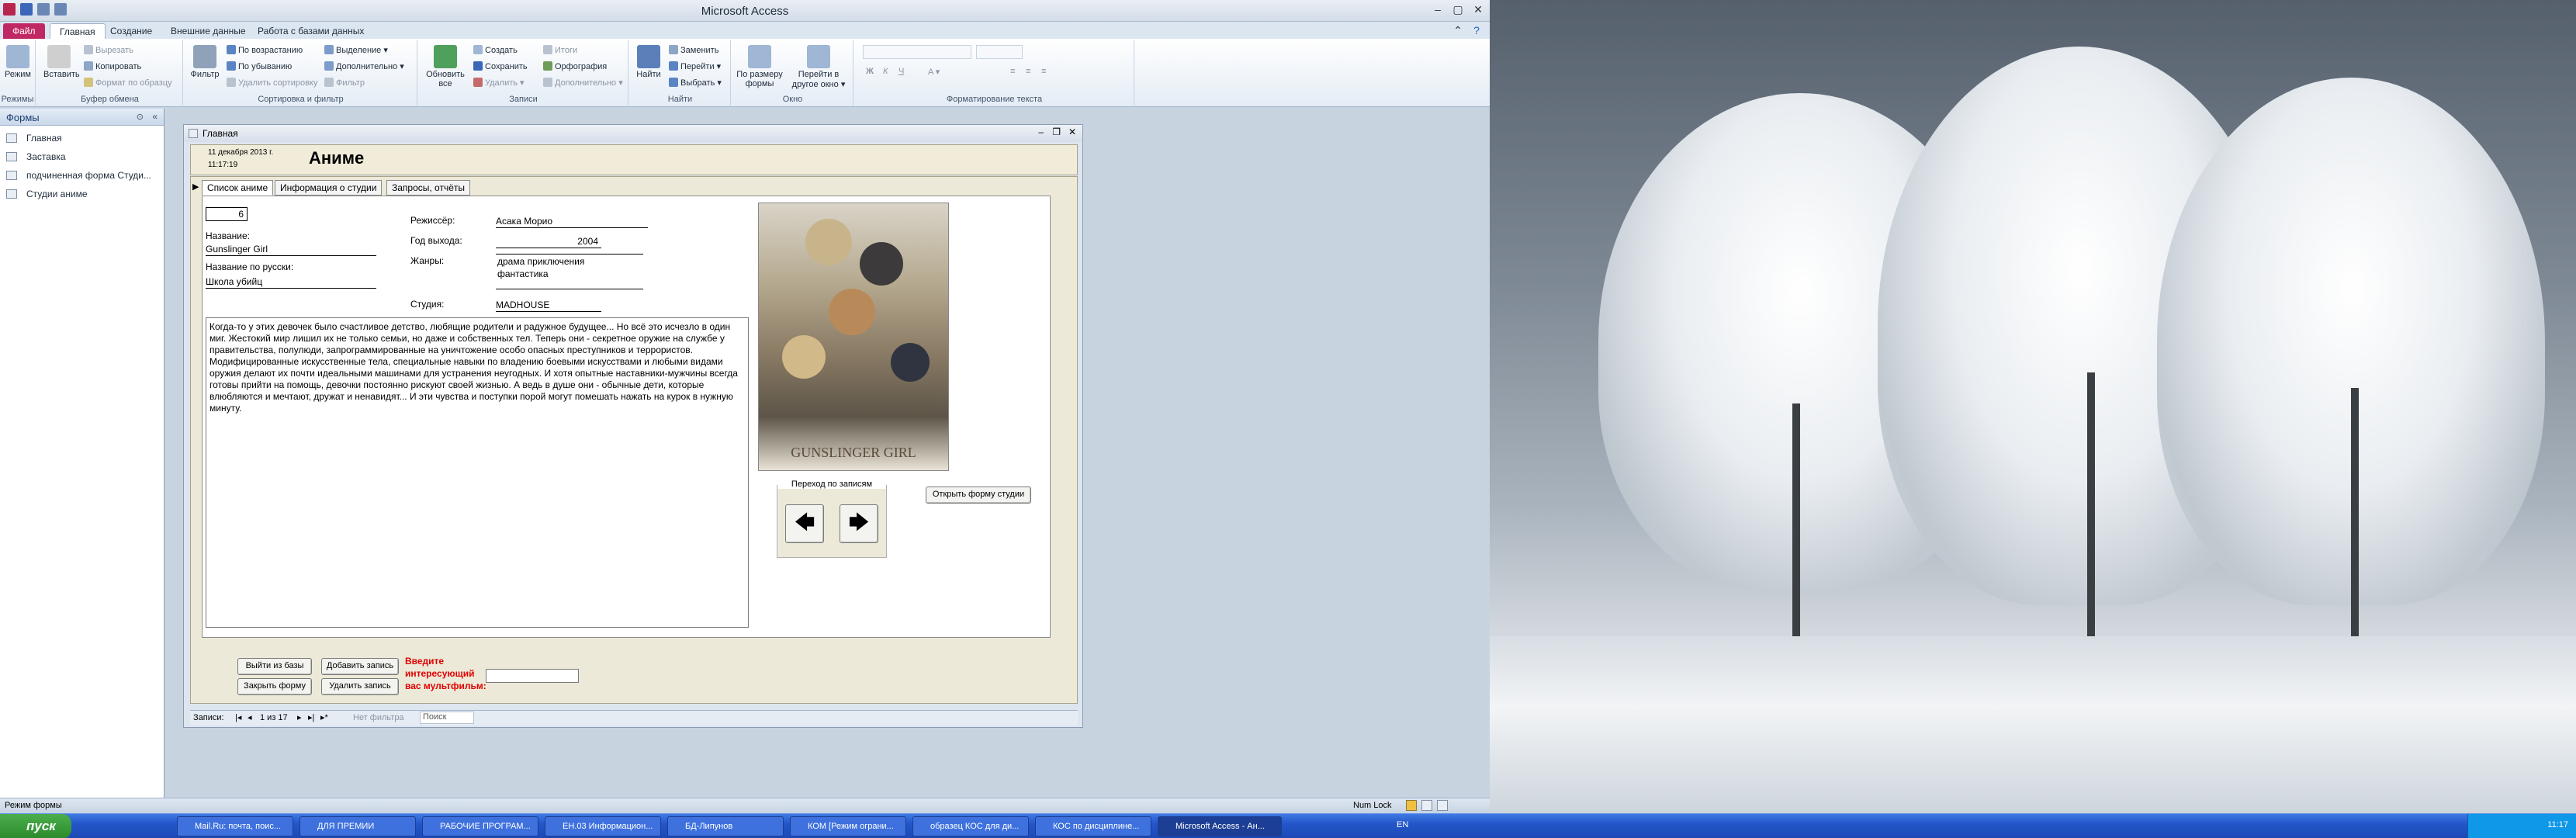 The width and height of the screenshot is (2576, 838). What do you see at coordinates (1437, 9) in the screenshot?
I see `minimize-button: –` at bounding box center [1437, 9].